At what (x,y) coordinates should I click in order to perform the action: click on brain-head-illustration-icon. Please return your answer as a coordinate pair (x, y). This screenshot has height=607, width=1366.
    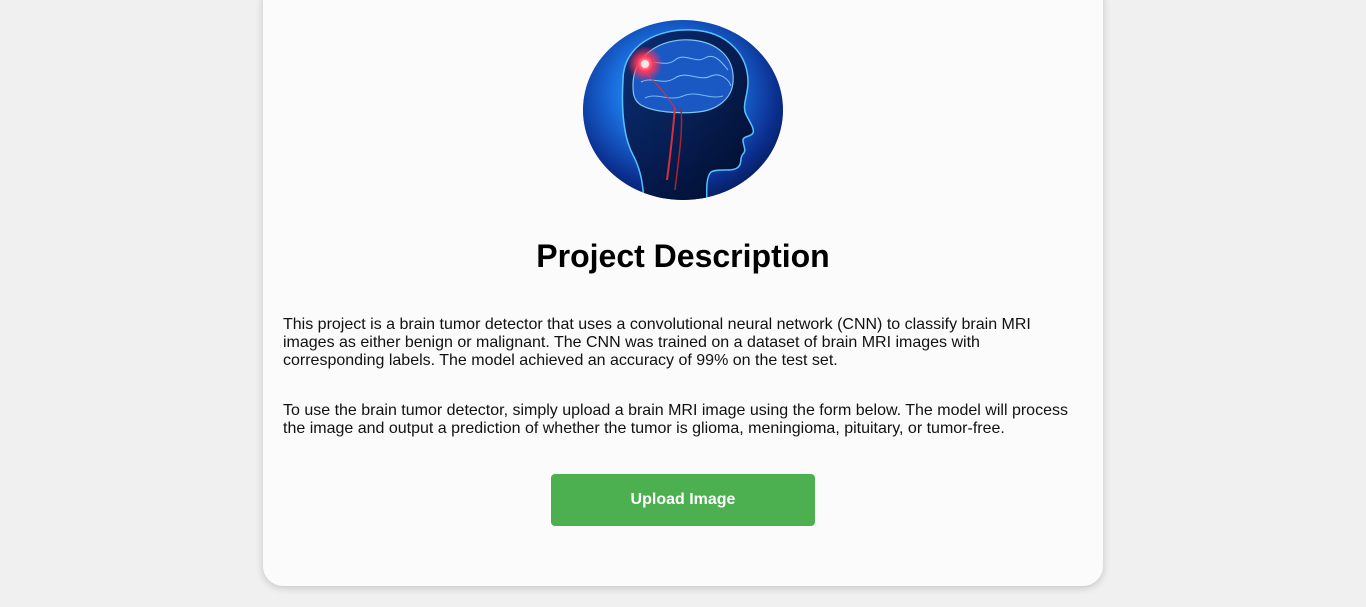
    Looking at the image, I should click on (683, 110).